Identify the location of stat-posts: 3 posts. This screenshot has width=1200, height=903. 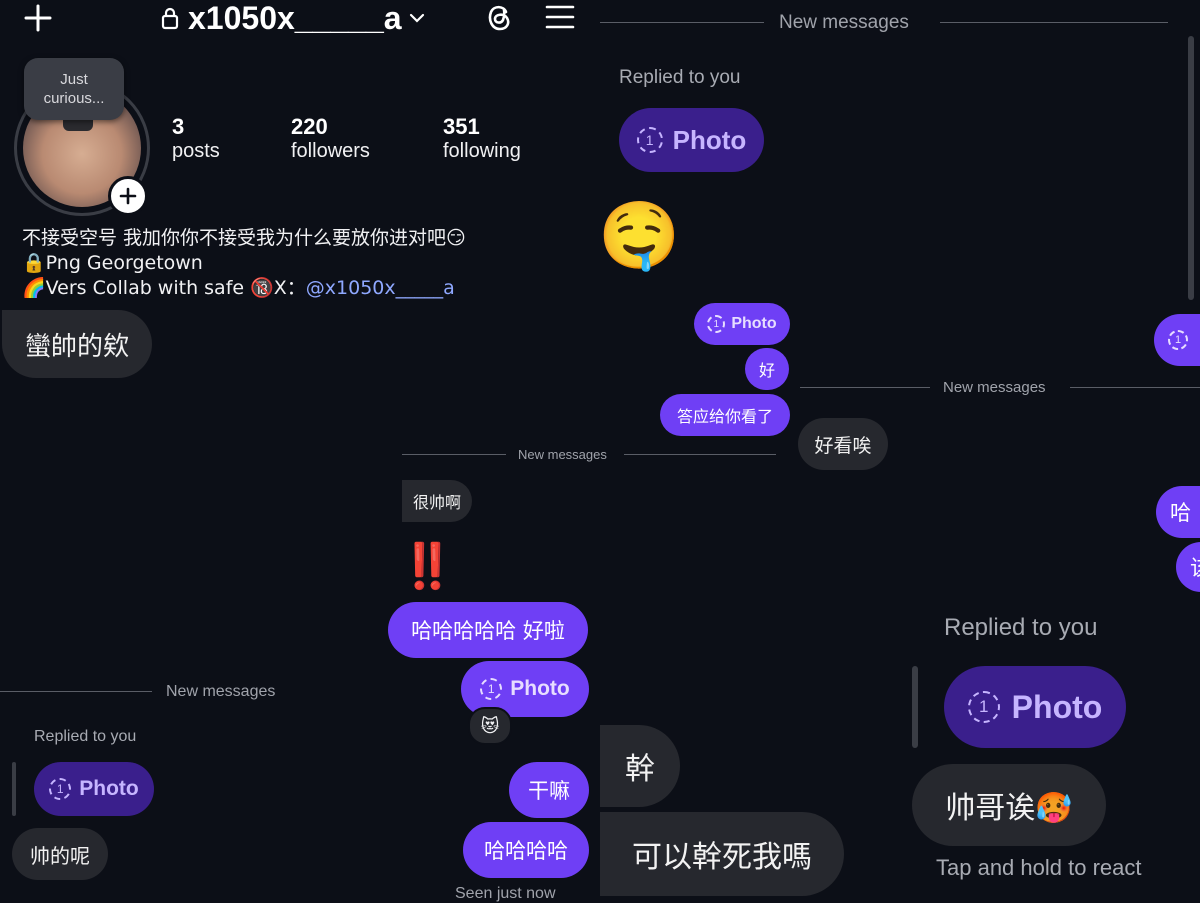
(196, 138).